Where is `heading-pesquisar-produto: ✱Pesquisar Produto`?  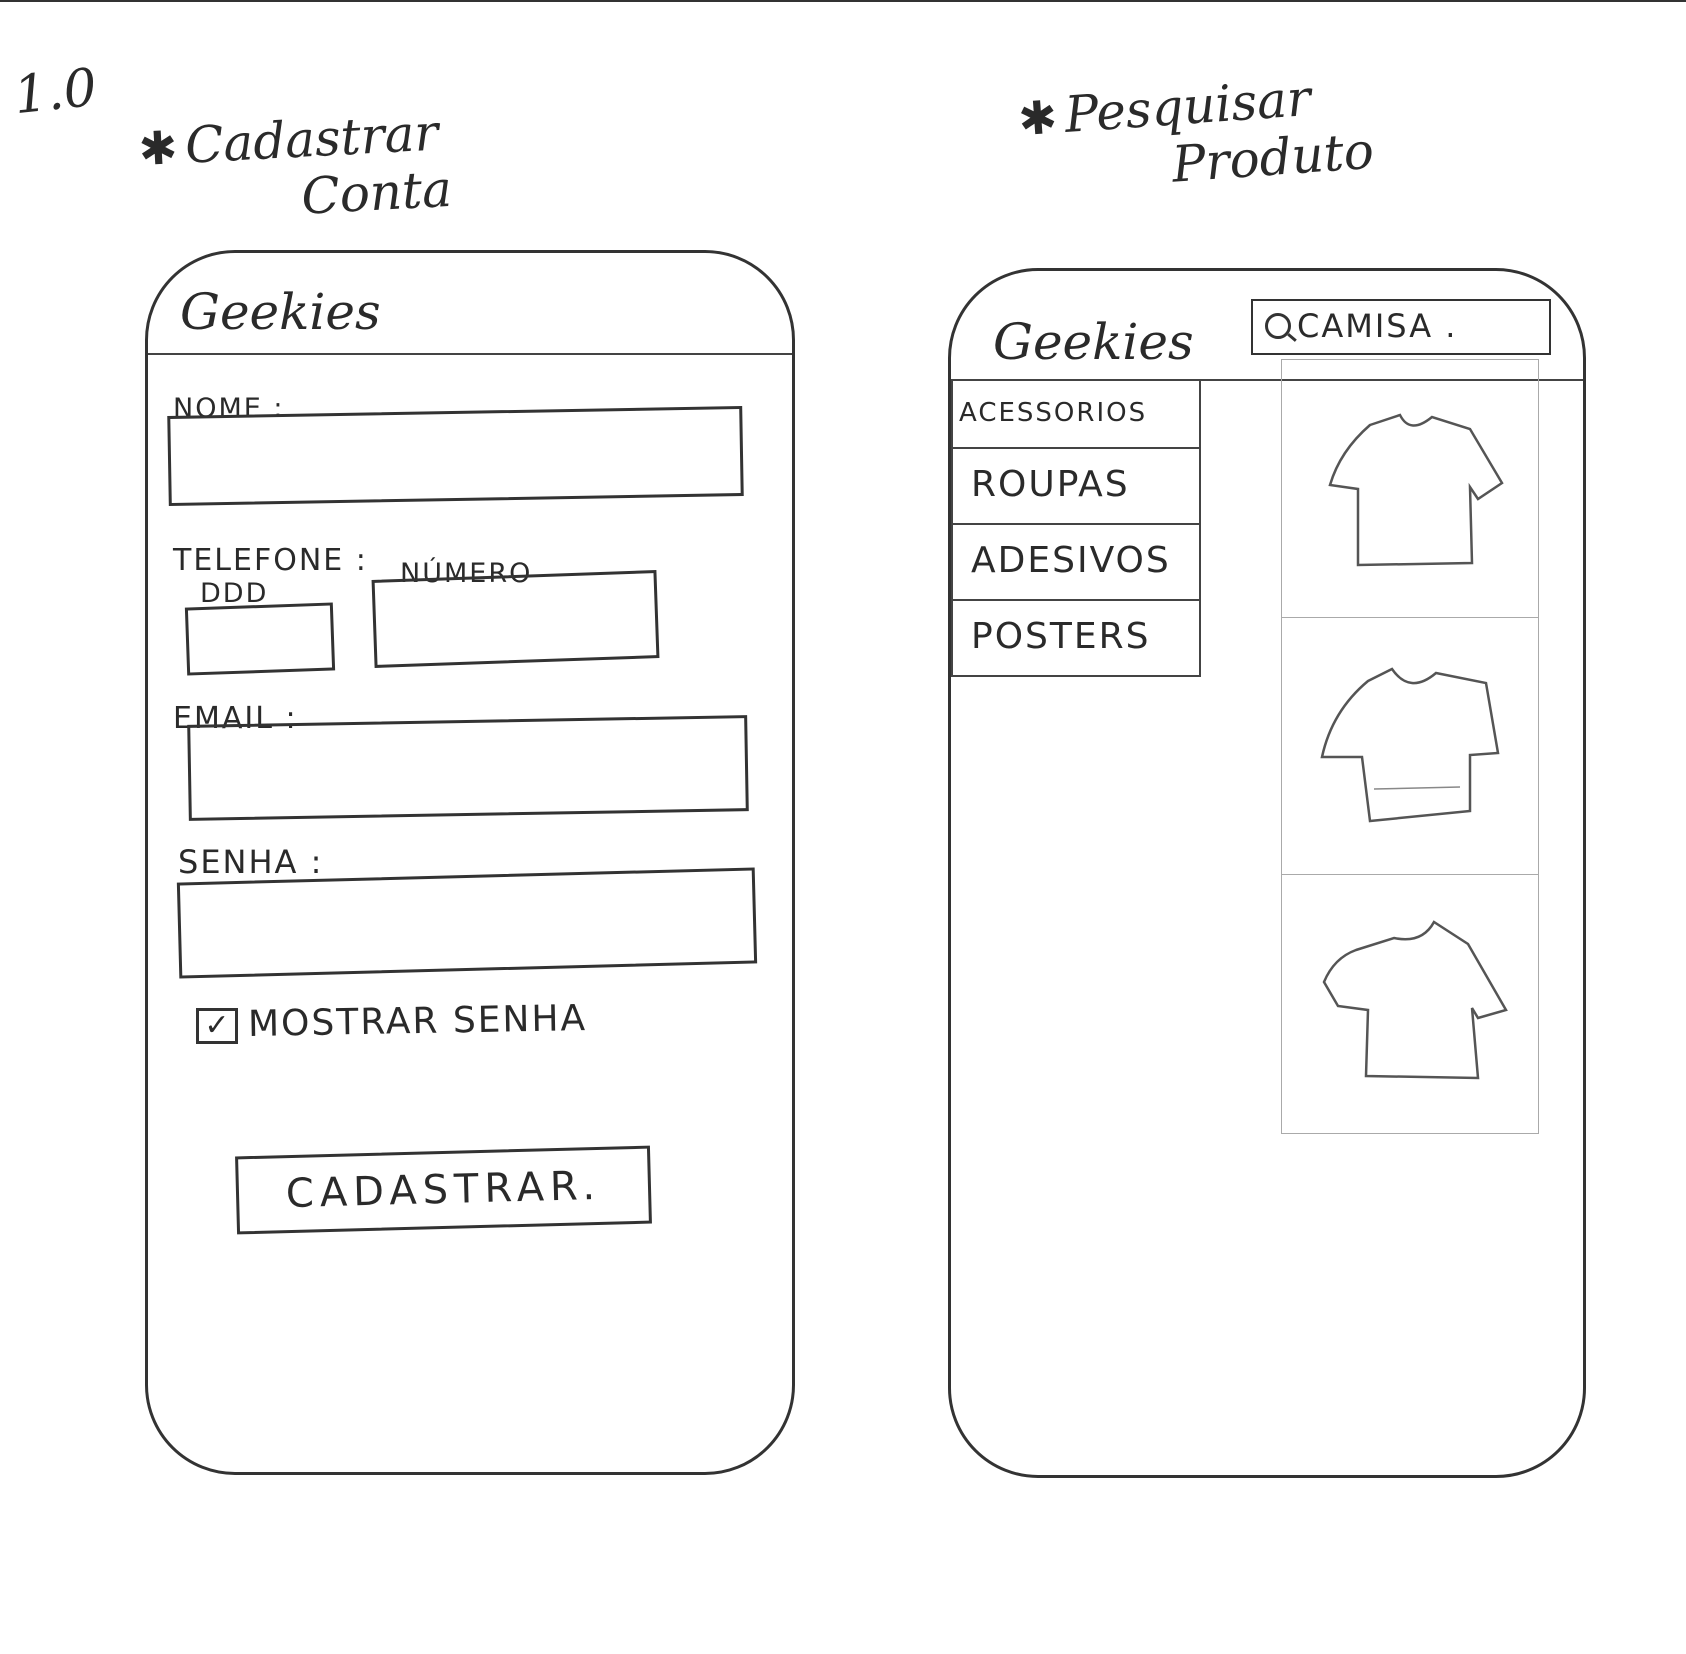
heading-pesquisar-produto: ✱Pesquisar Produto is located at coordinates (1196, 134).